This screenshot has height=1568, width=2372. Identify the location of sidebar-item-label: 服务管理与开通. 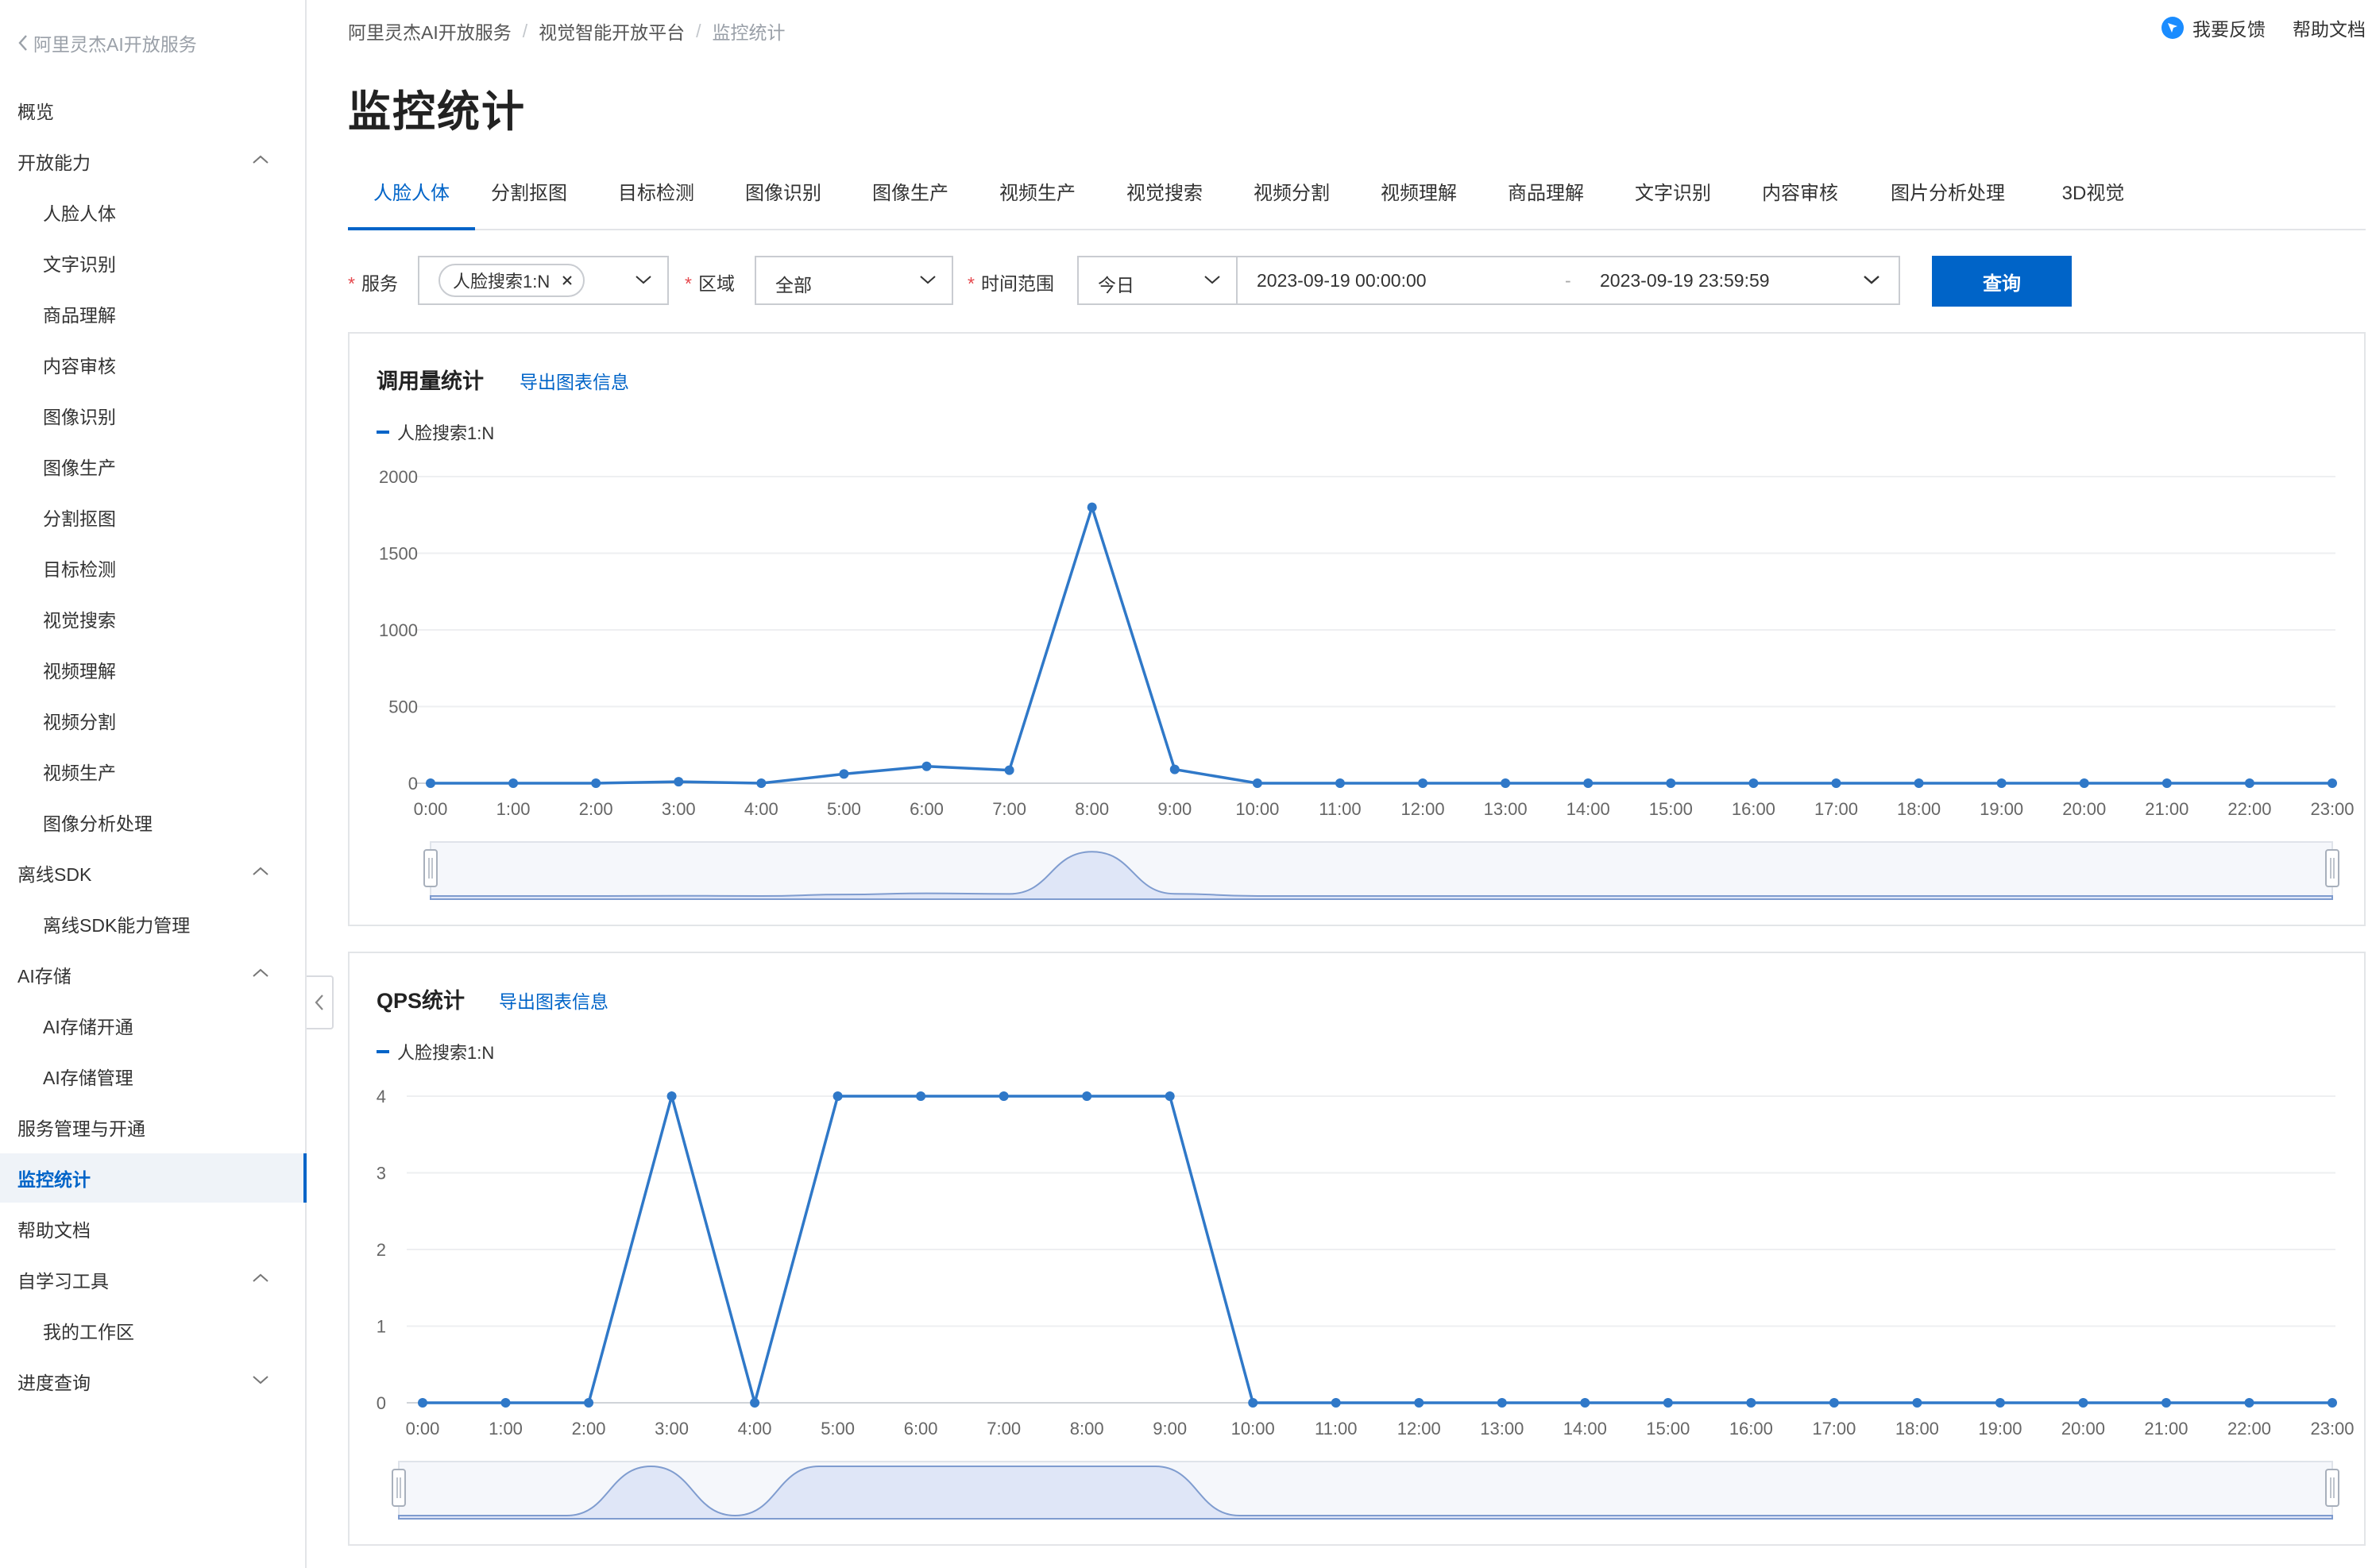
(81, 1128).